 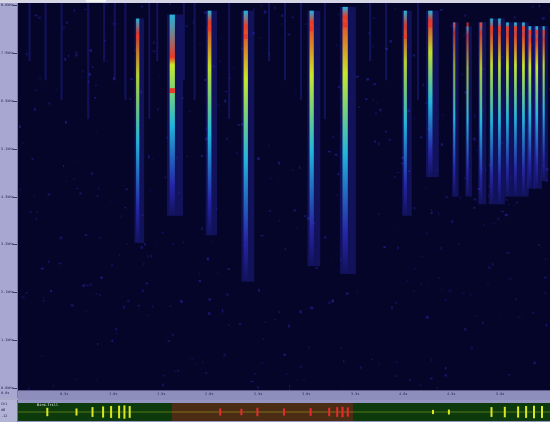 I want to click on waveform-overview: Bird-Trill, so click(x=284, y=412).